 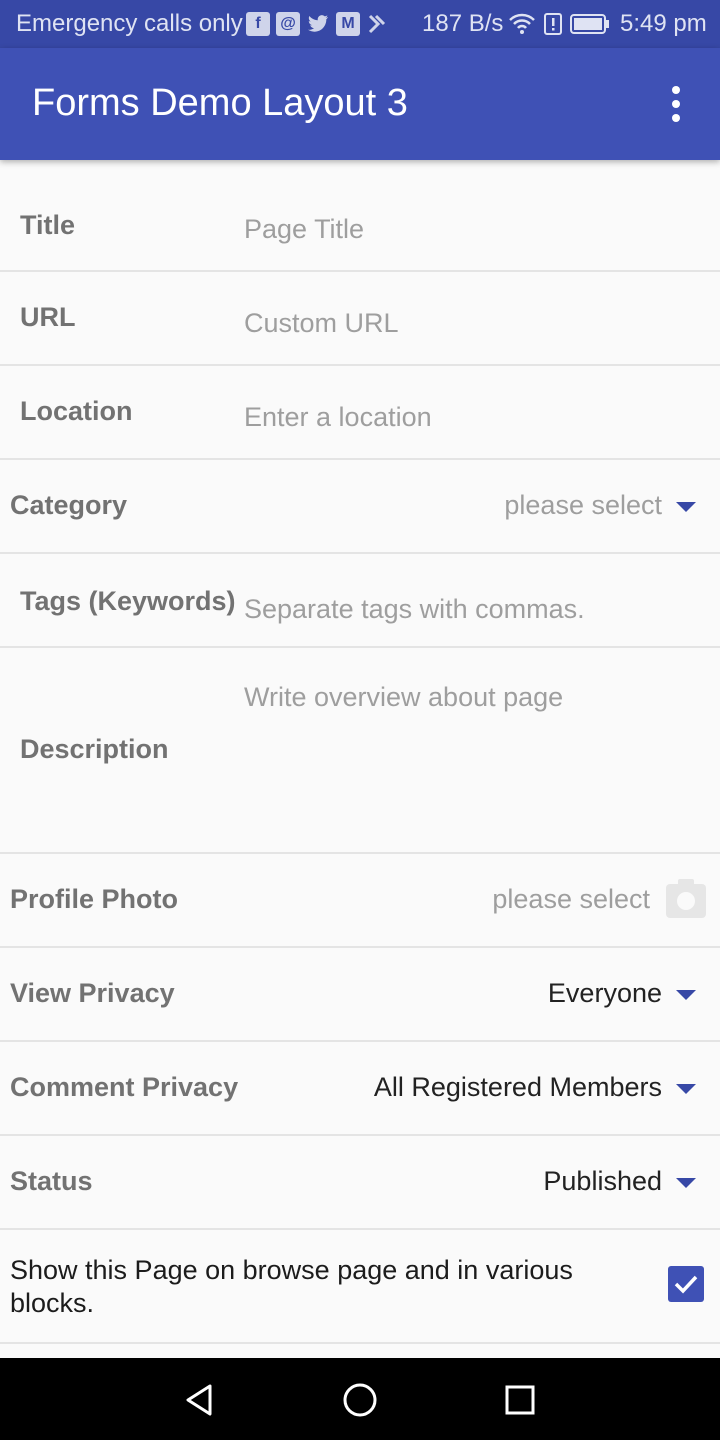 I want to click on gmail-icon: M, so click(x=348, y=24).